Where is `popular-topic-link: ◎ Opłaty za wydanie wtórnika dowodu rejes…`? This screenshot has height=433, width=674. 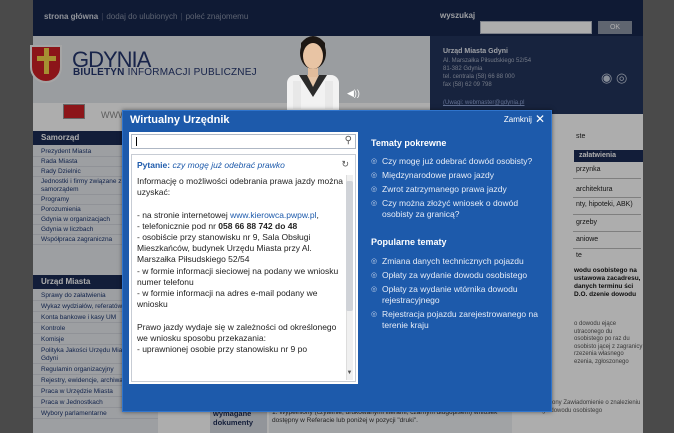 popular-topic-link: ◎ Opłaty za wydanie wtórnika dowodu rejes… is located at coordinates (461, 295).